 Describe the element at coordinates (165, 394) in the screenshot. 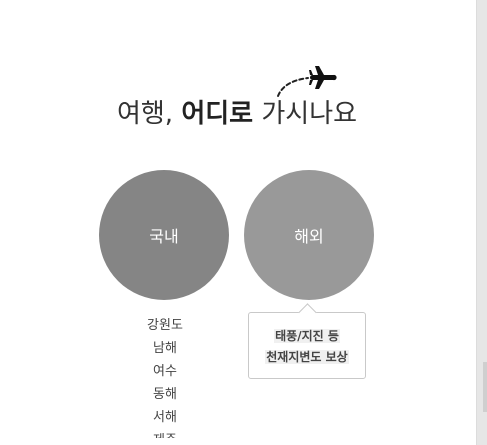

I see `region-item: 동해` at that location.